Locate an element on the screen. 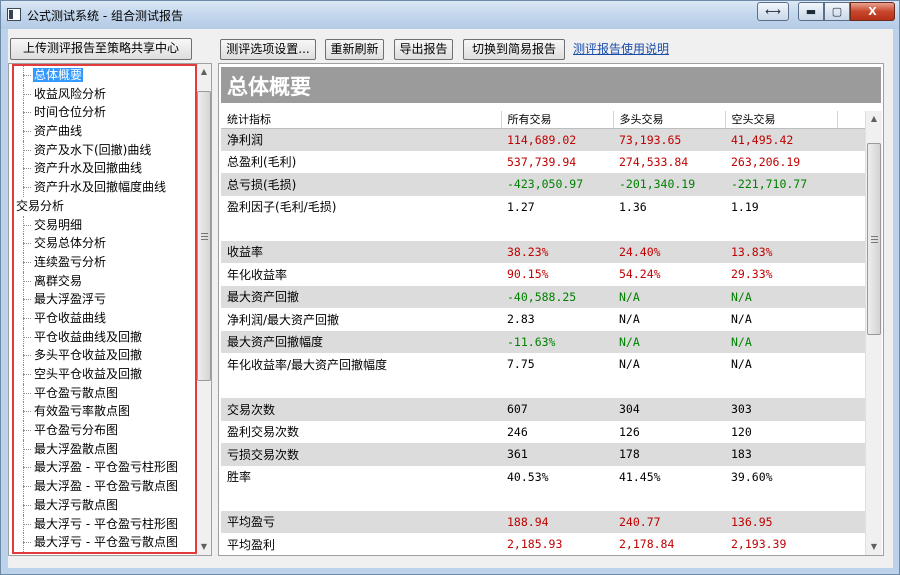 The width and height of the screenshot is (900, 575). tree-item: 交易明细 is located at coordinates (103, 225).